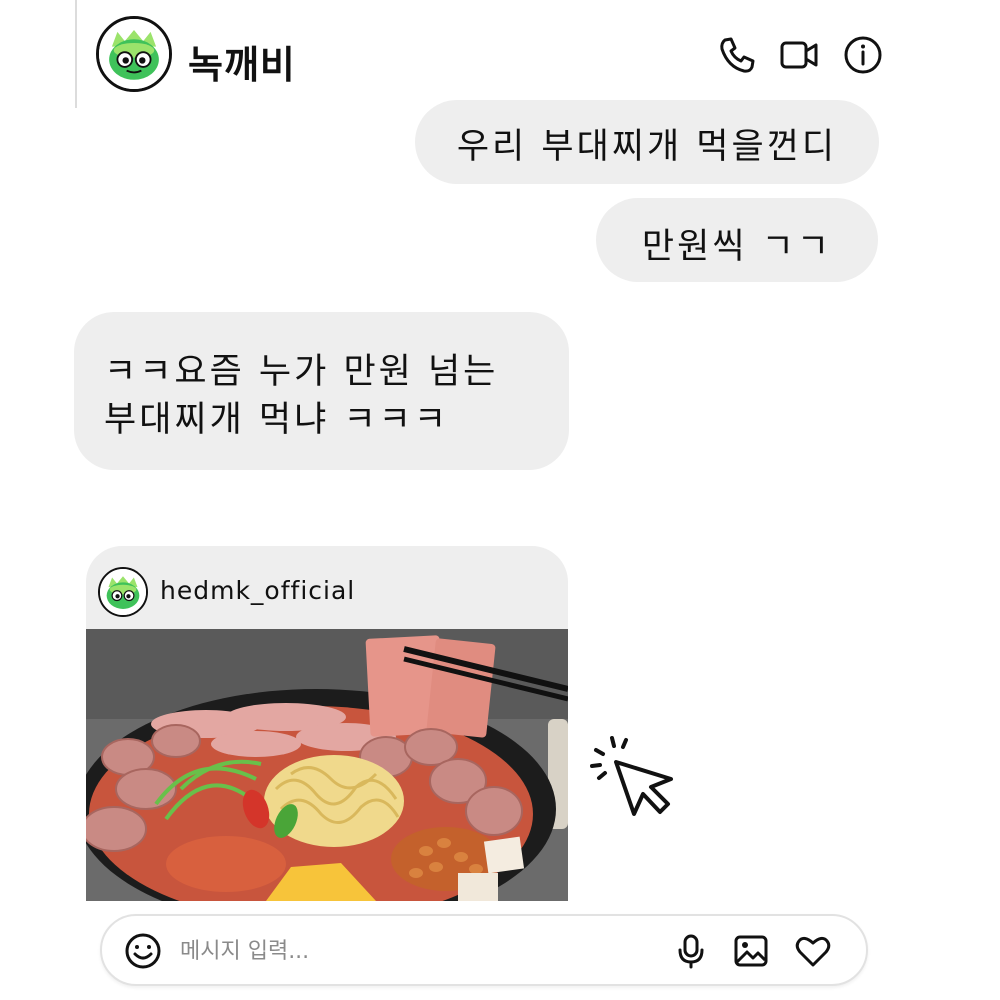  Describe the element at coordinates (751, 951) in the screenshot. I see `image-icon` at that location.